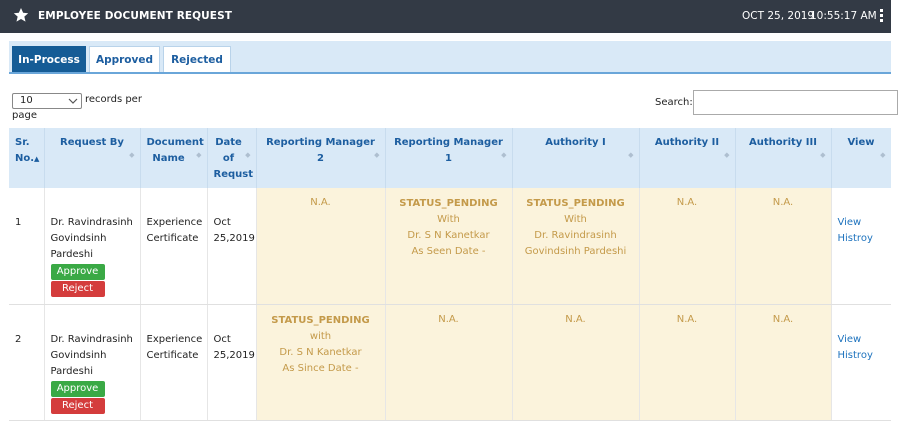 The image size is (900, 422). Describe the element at coordinates (47, 101) in the screenshot. I see `records-per-page-select: 10` at that location.